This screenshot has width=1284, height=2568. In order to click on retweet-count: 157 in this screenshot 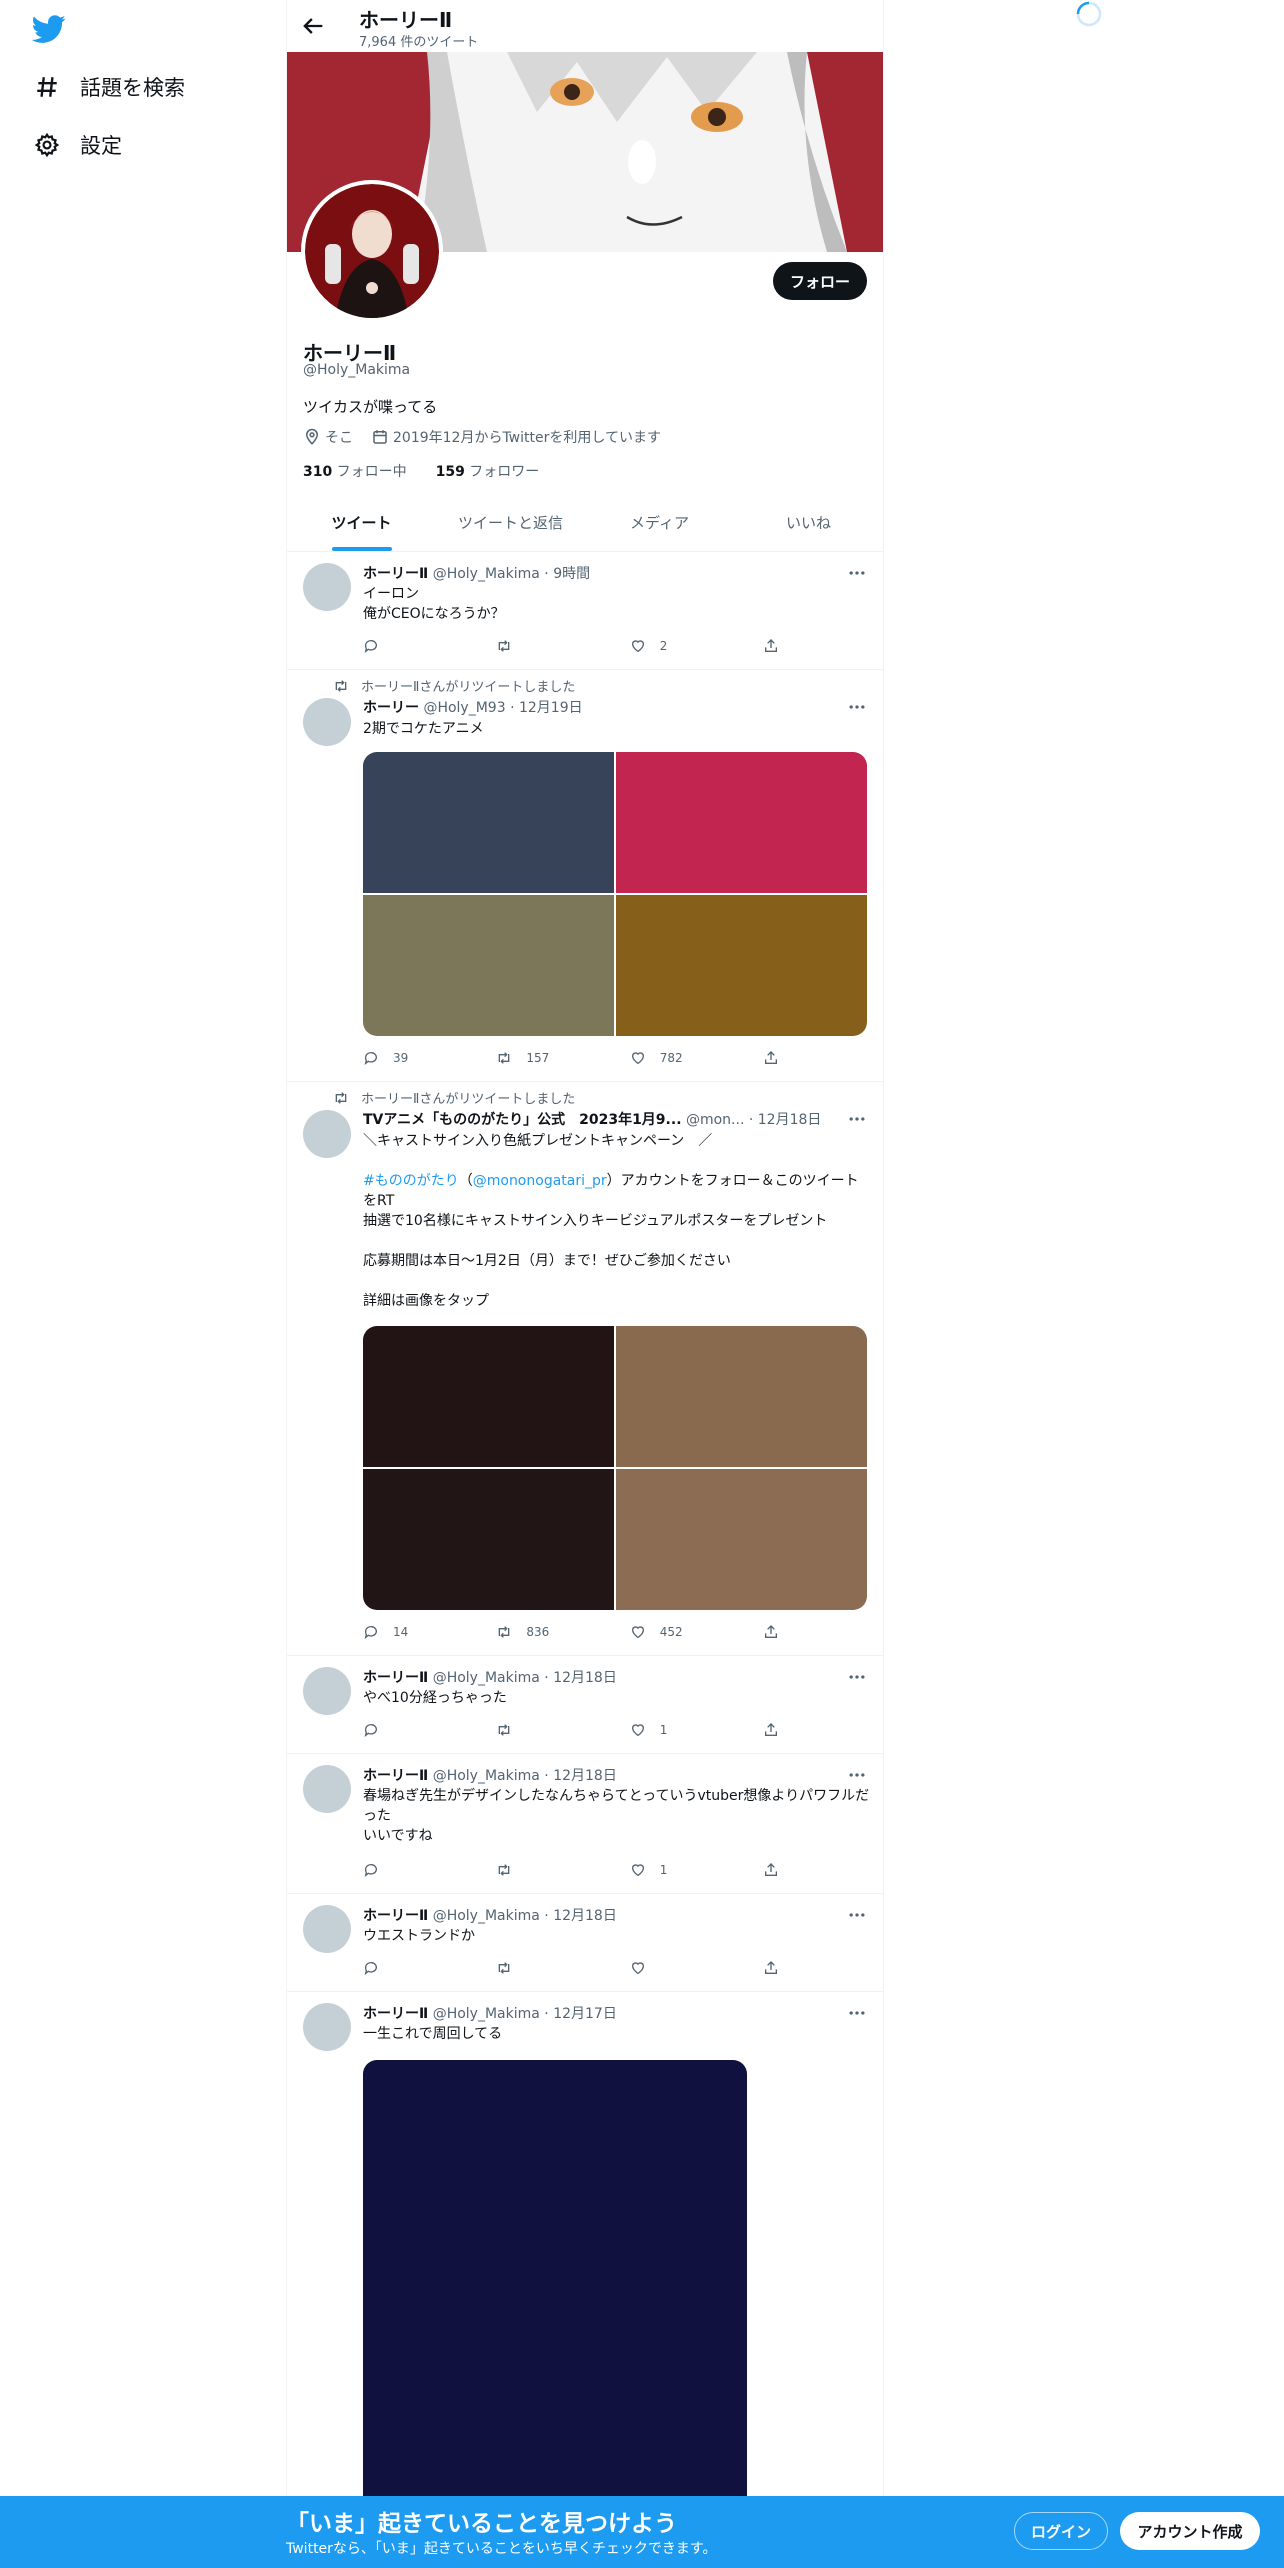, I will do `click(538, 1058)`.